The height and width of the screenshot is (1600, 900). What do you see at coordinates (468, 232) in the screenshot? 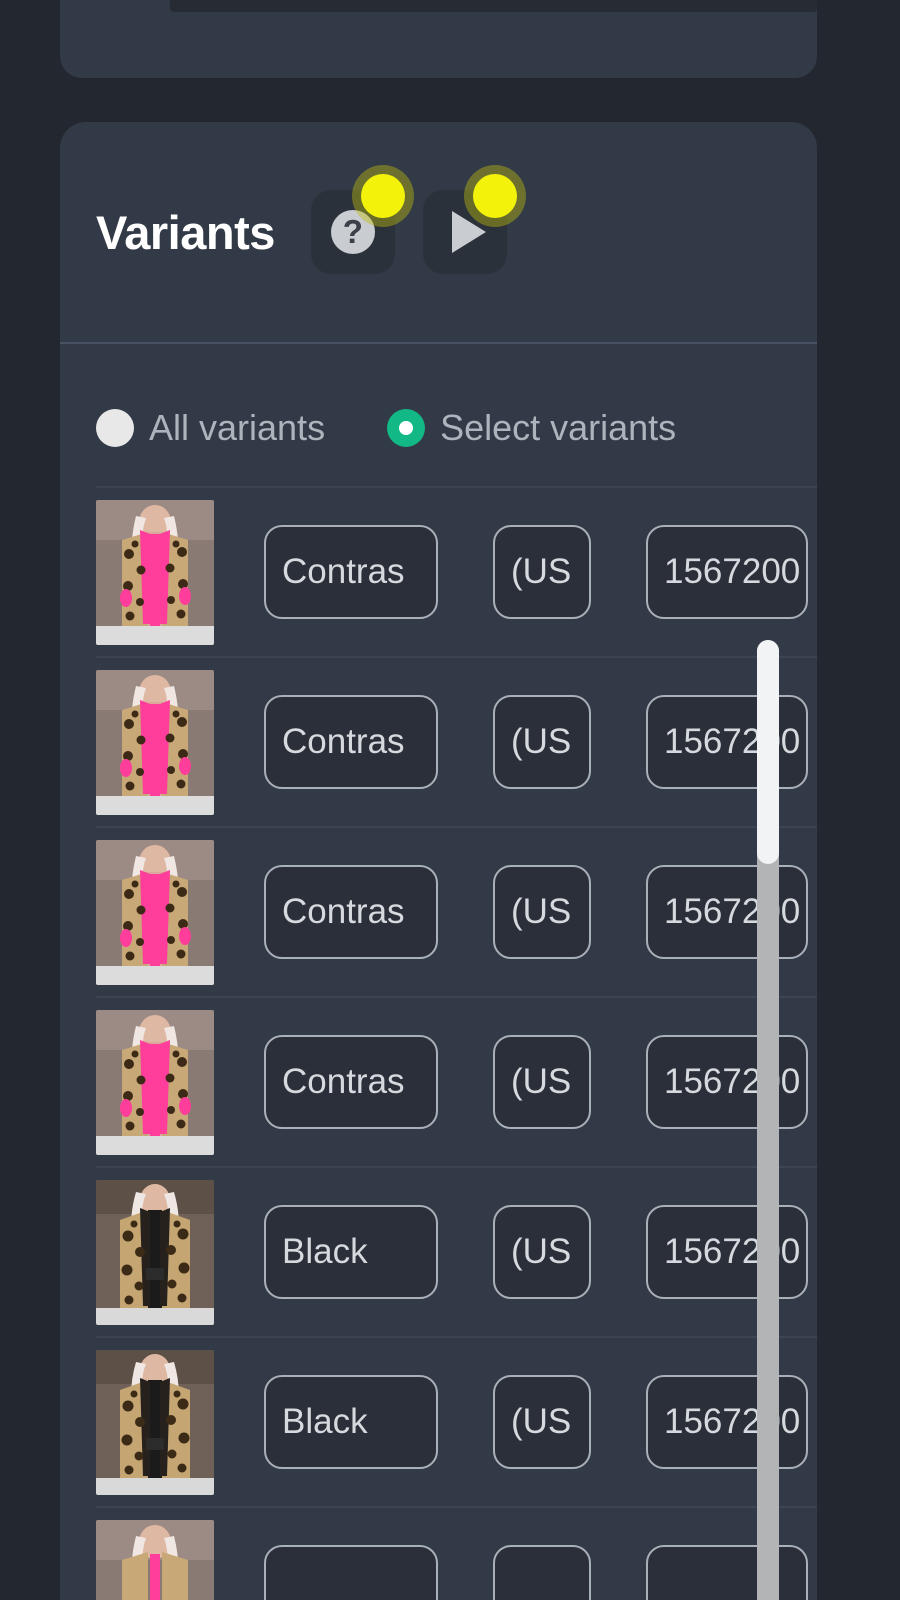
I see `play-triangle-icon` at bounding box center [468, 232].